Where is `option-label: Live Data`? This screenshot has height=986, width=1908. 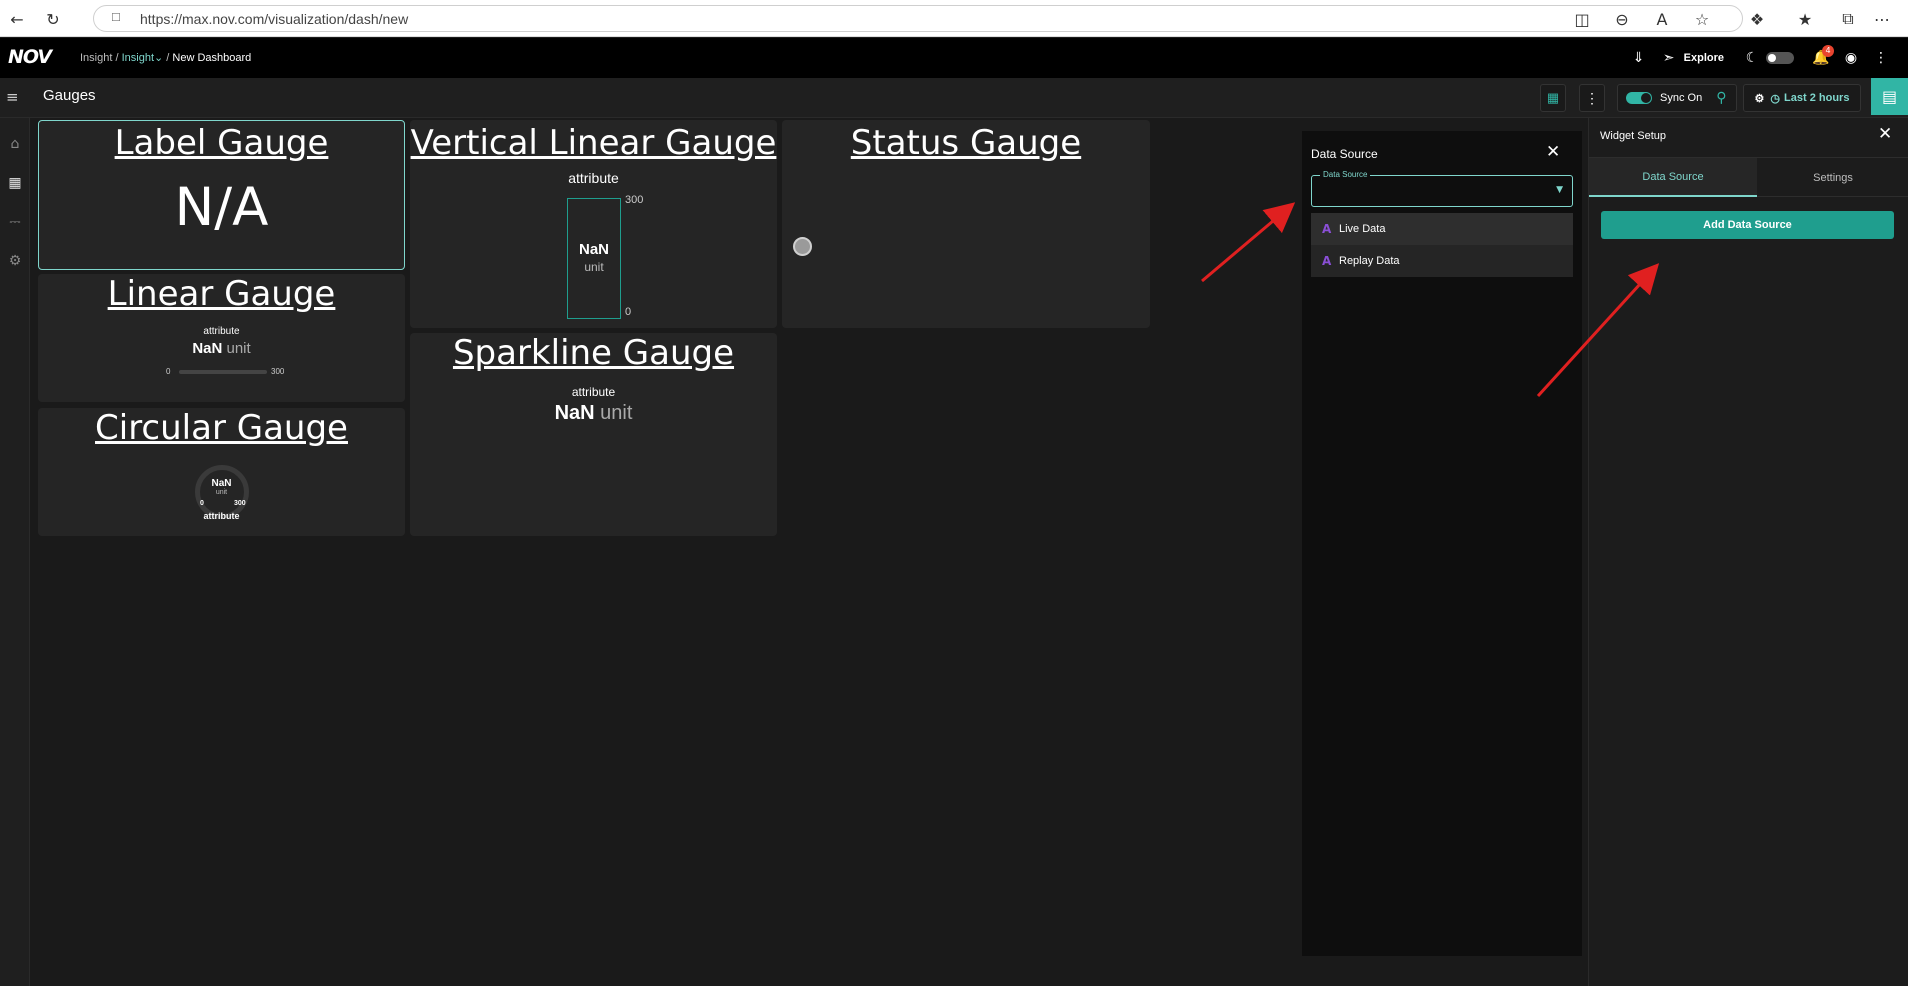
option-label: Live Data is located at coordinates (1362, 229).